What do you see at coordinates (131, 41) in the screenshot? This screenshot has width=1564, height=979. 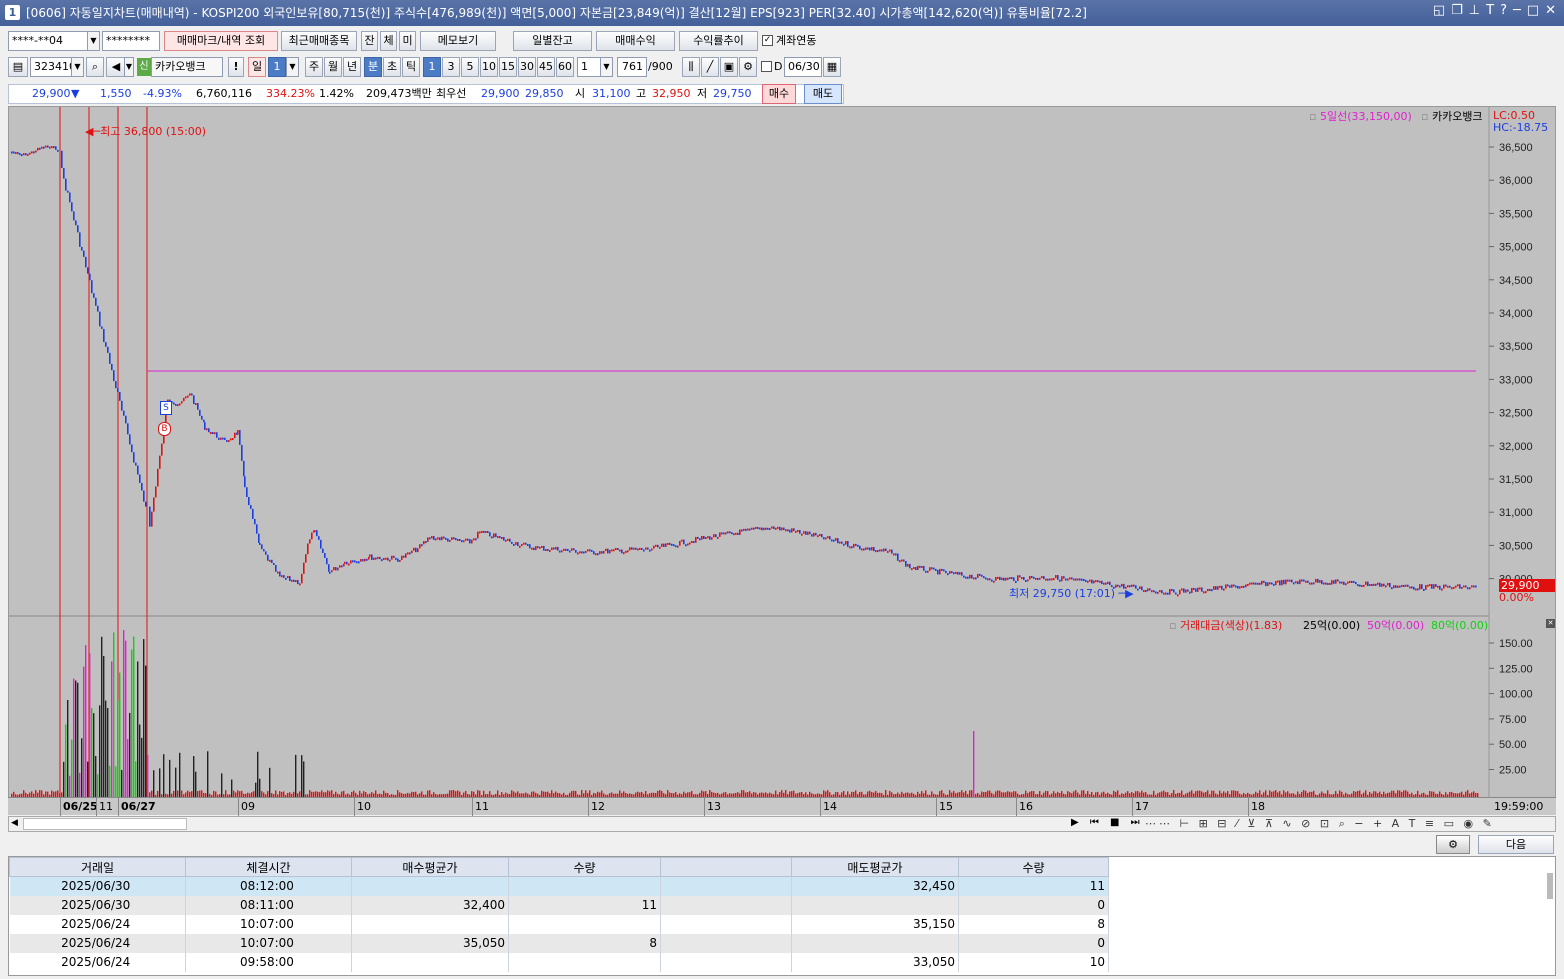 I see `password-input: ********` at bounding box center [131, 41].